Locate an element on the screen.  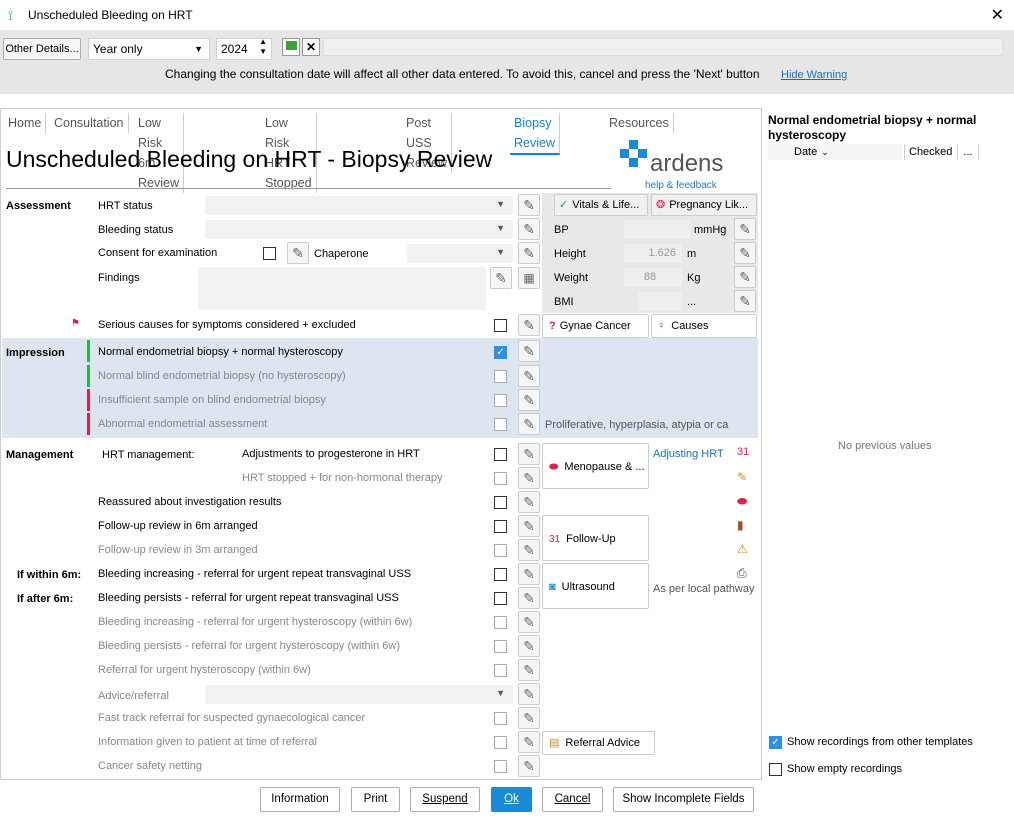
note-icon: ✎ is located at coordinates (742, 477).